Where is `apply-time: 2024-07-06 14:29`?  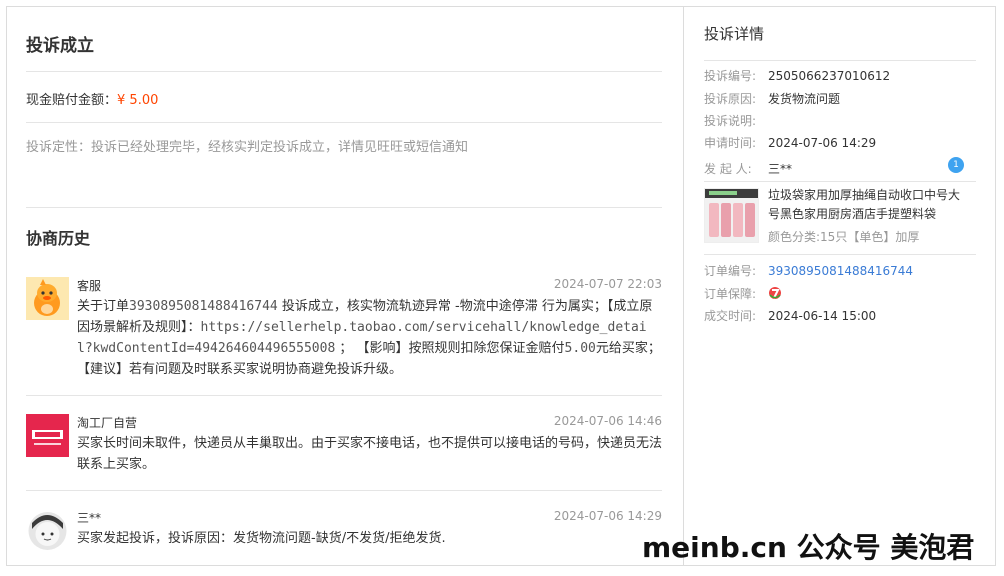 apply-time: 2024-07-06 14:29 is located at coordinates (822, 143).